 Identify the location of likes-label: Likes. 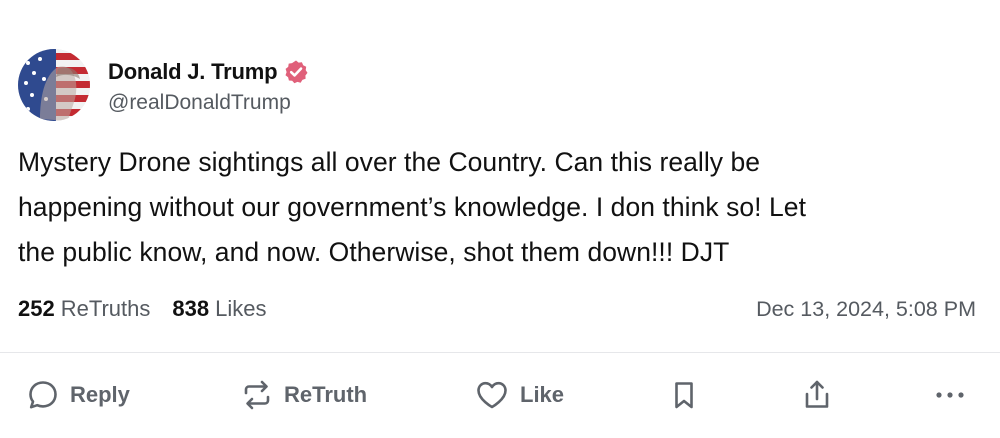
(241, 308).